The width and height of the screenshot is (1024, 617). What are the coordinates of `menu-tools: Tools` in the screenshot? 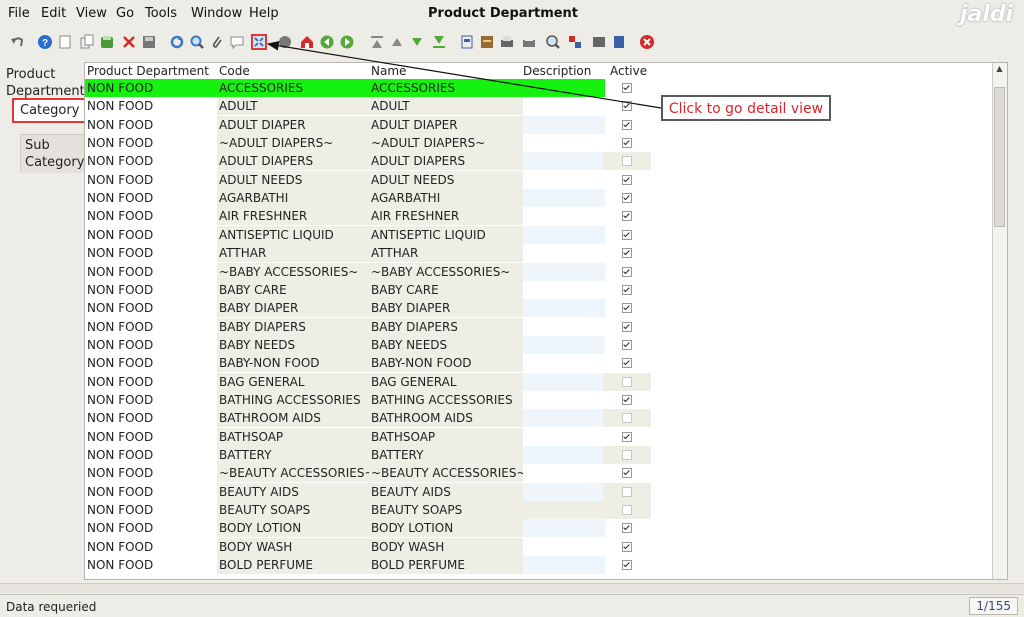 It's located at (161, 13).